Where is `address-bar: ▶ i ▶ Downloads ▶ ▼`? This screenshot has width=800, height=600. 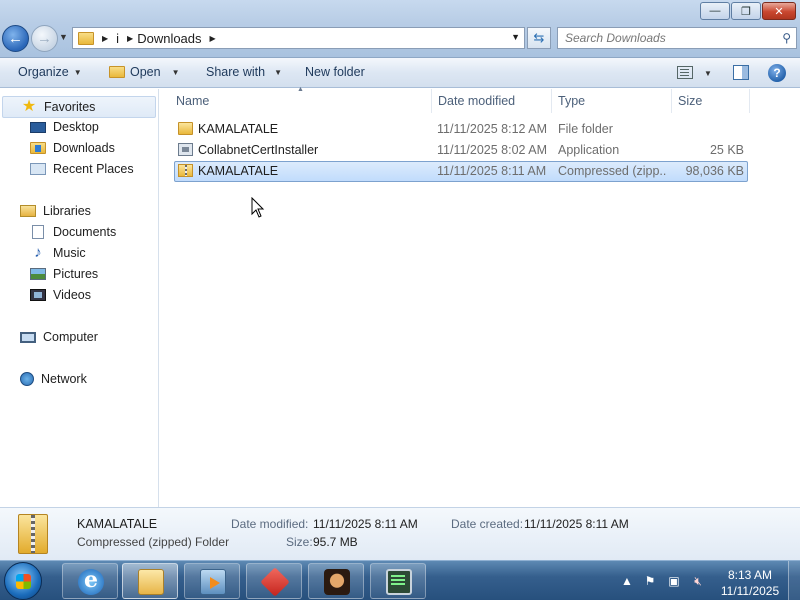 address-bar: ▶ i ▶ Downloads ▶ ▼ is located at coordinates (298, 38).